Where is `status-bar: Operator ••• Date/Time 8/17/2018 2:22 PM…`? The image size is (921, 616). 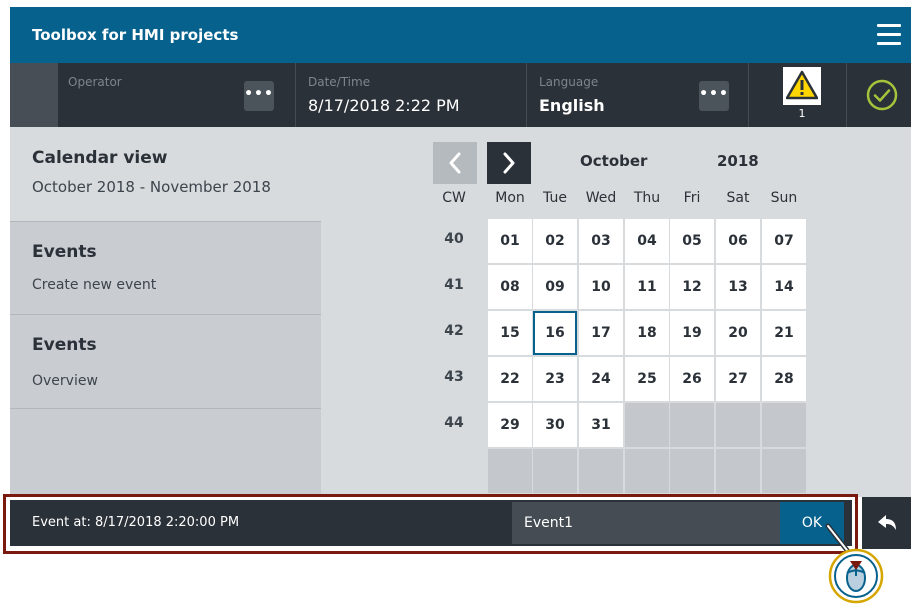
status-bar: Operator ••• Date/Time 8/17/2018 2:22 PM… is located at coordinates (460, 95).